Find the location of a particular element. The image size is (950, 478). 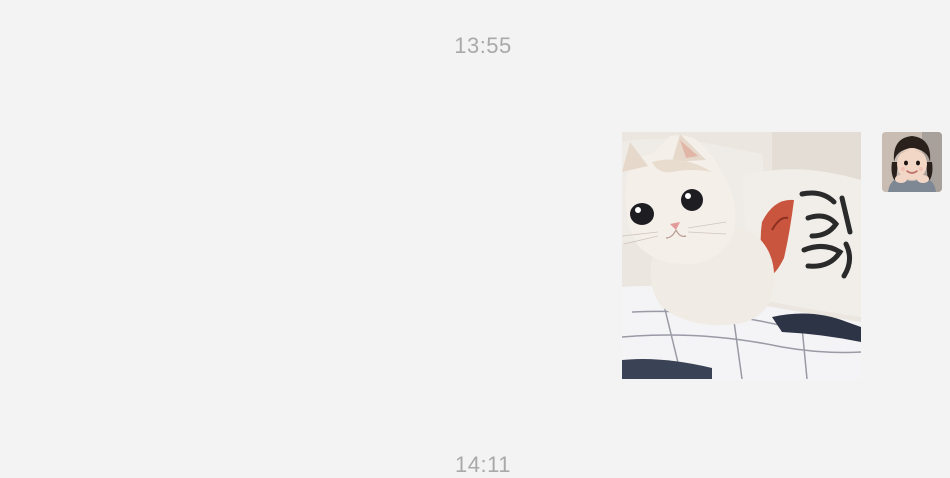

message-timestamp: 13:55 is located at coordinates (483, 45).